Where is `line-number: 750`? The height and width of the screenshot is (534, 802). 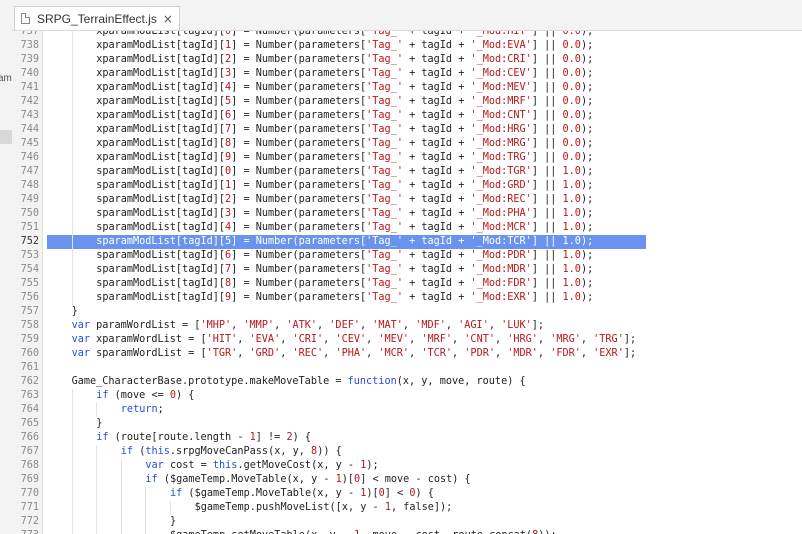 line-number: 750 is located at coordinates (29, 213).